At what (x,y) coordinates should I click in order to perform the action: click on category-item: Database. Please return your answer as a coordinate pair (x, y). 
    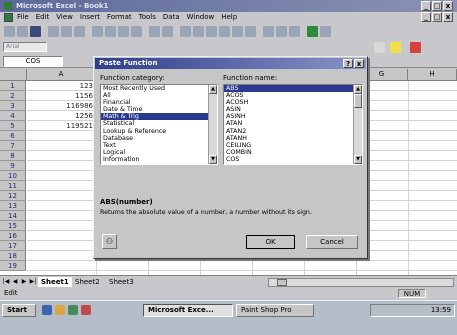
    Looking at the image, I should click on (159, 138).